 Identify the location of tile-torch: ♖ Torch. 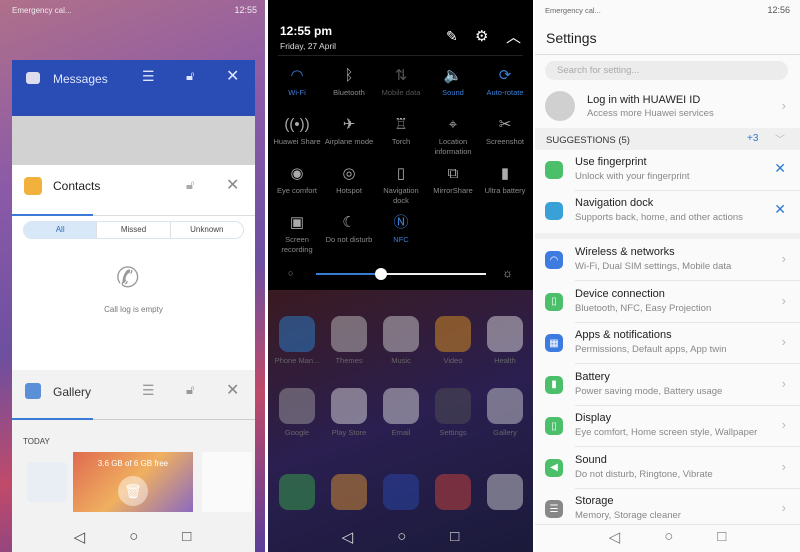
(401, 131).